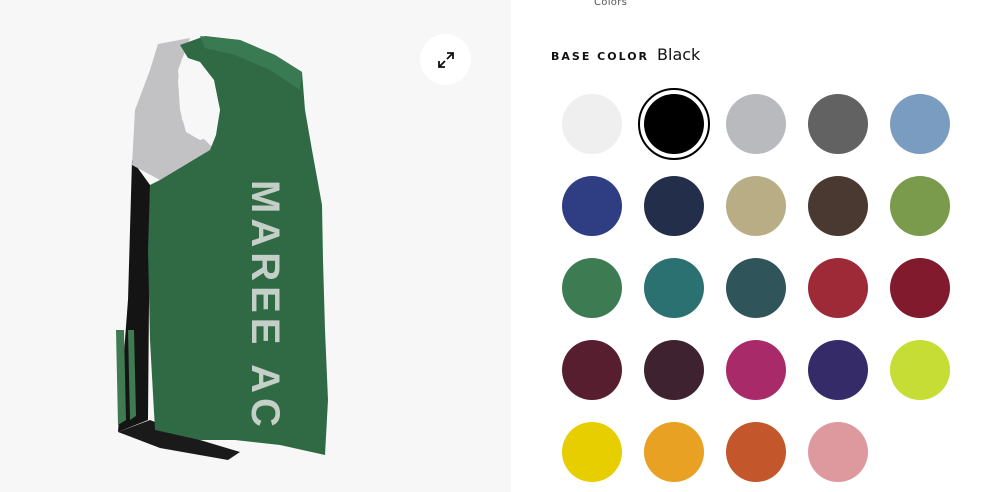 The width and height of the screenshot is (997, 492). I want to click on color-swatch-fill, so click(674, 124).